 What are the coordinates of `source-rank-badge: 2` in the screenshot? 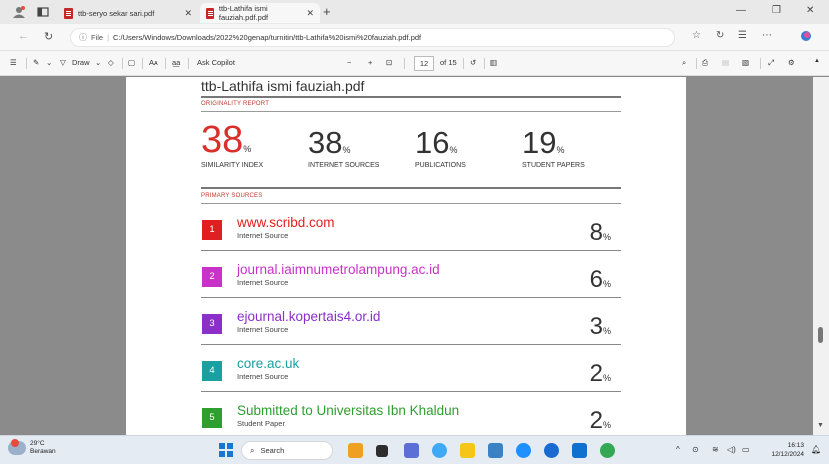 It's located at (212, 277).